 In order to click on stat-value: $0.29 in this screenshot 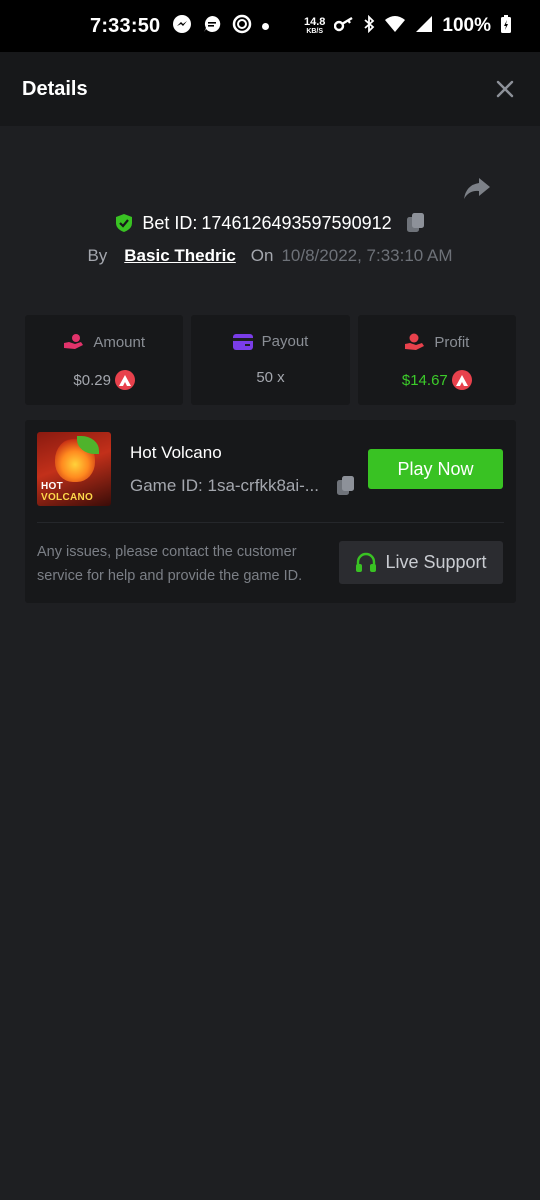, I will do `click(92, 380)`.